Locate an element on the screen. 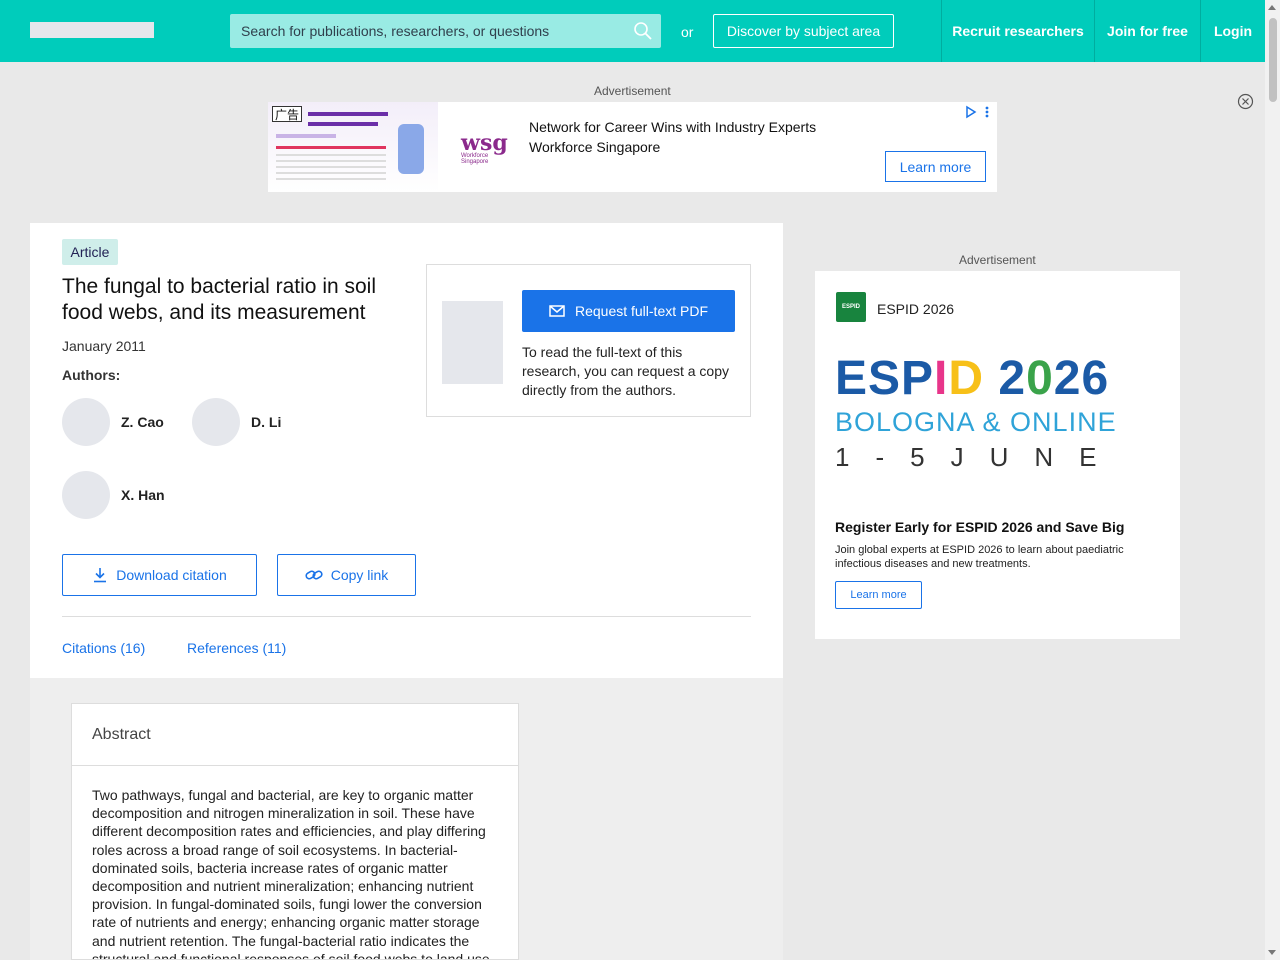 The width and height of the screenshot is (1280, 960). author-item: D. Li is located at coordinates (236, 422).